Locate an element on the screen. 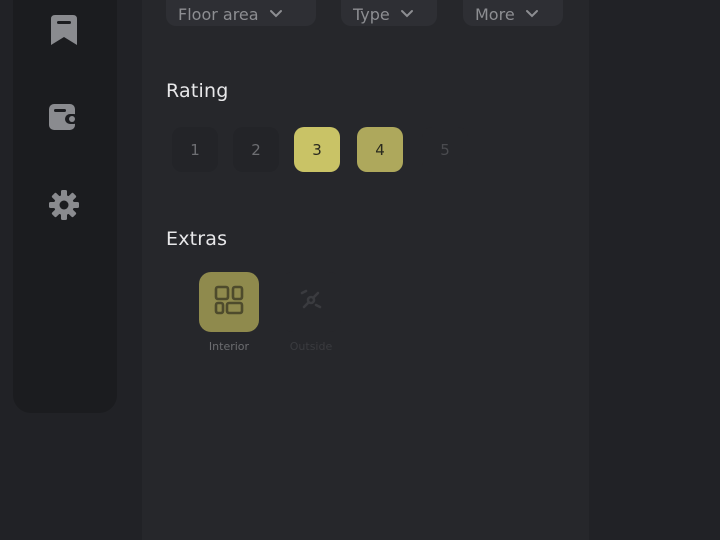 This screenshot has height=540, width=720. layout-grid-icon is located at coordinates (229, 302).